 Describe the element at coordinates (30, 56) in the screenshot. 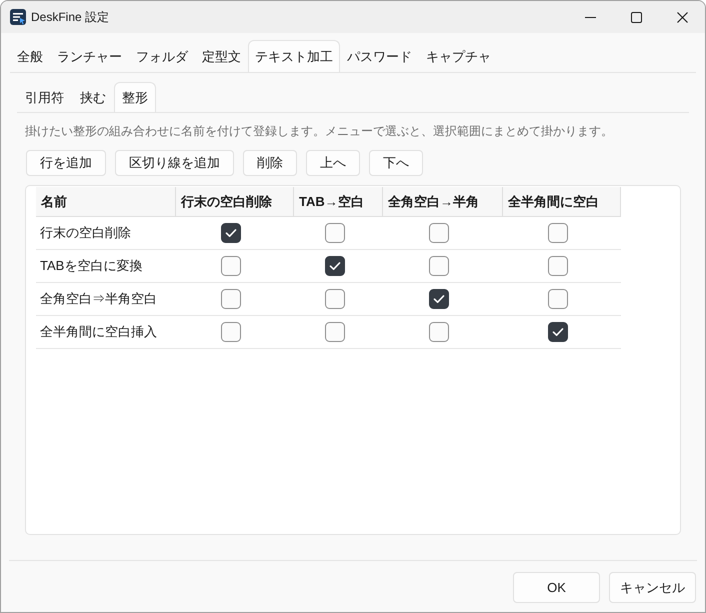

I see `tab: 全般` at that location.